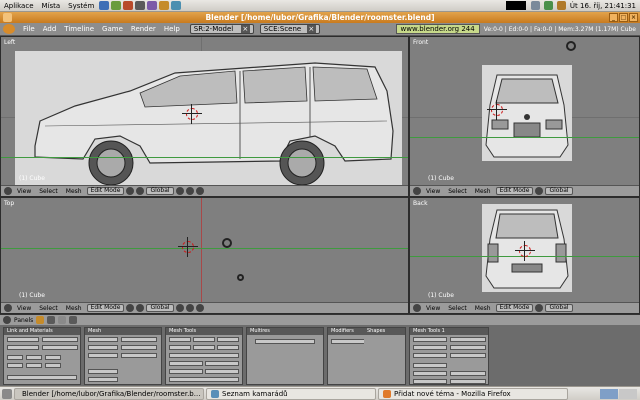 This screenshot has height=400, width=640. Describe the element at coordinates (79, 29) in the screenshot. I see `menu-timeline: Timeline` at that location.